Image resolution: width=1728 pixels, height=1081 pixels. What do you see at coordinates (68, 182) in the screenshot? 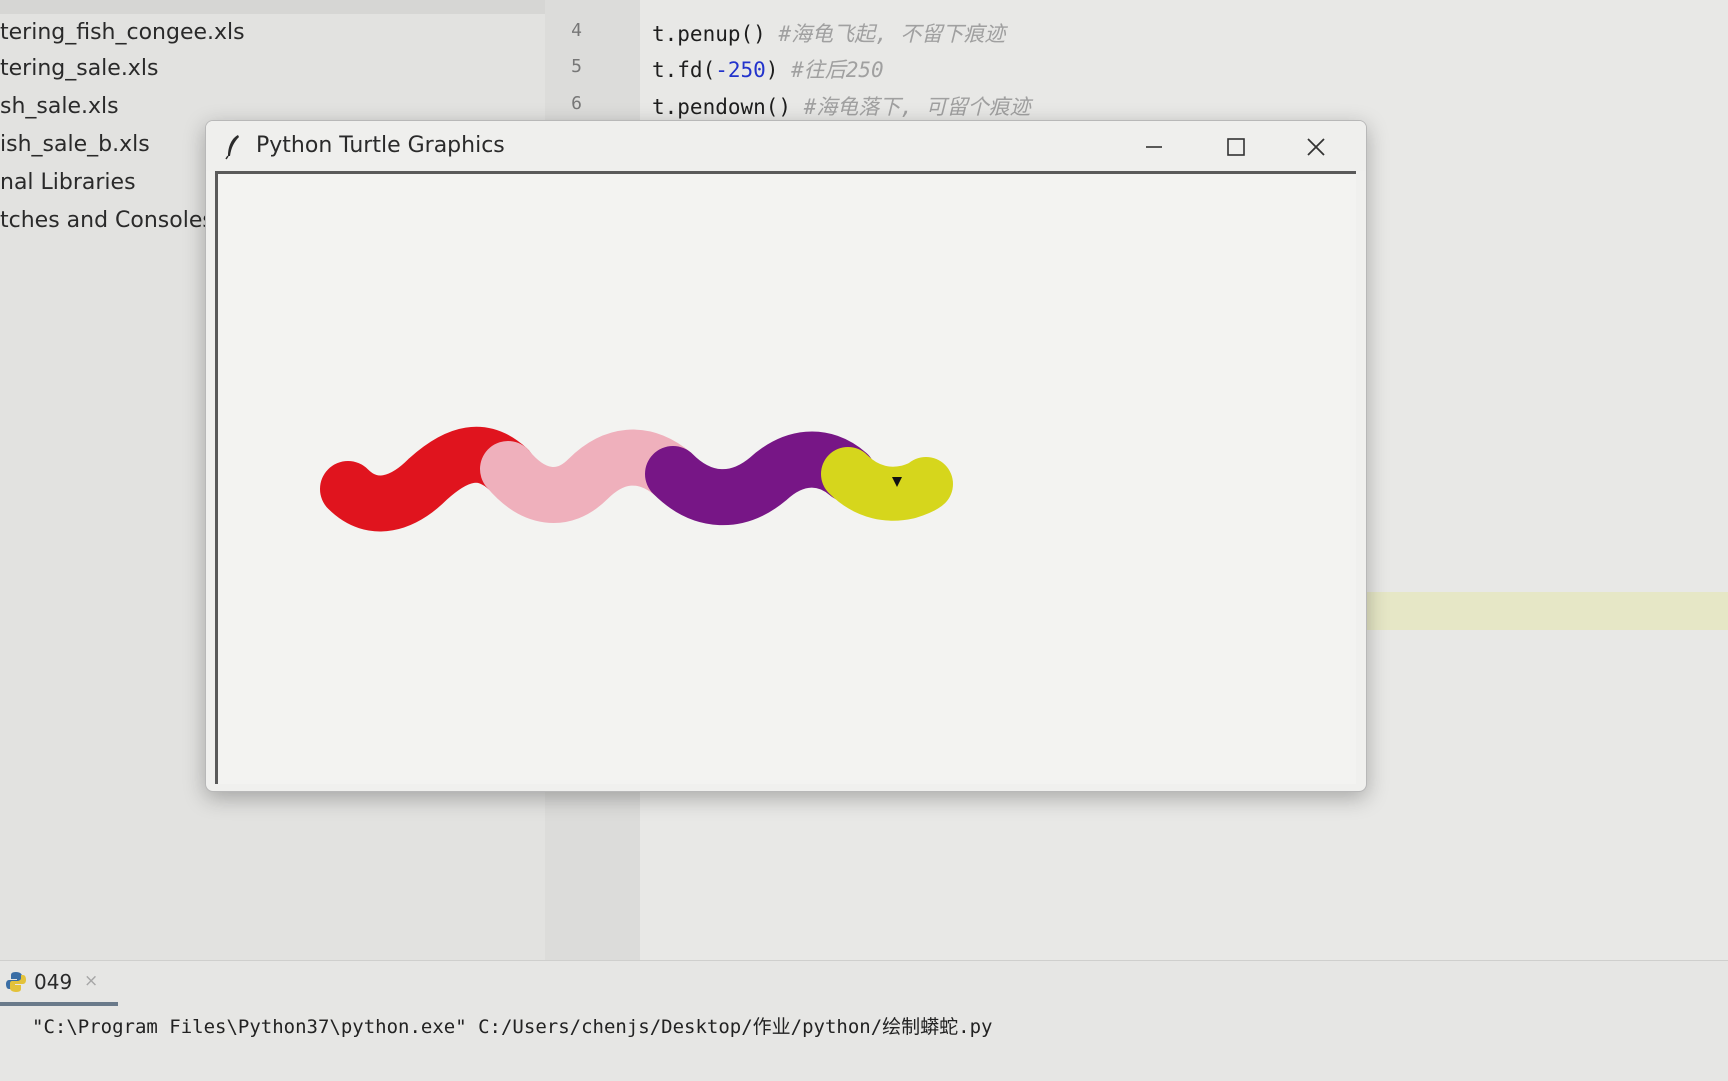
I see `tree-item-external-libraries: nal Libraries` at bounding box center [68, 182].